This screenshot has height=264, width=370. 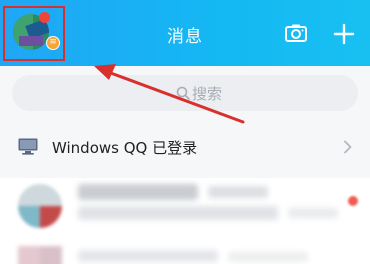 What do you see at coordinates (207, 94) in the screenshot?
I see `search-placeholder: 搜索` at bounding box center [207, 94].